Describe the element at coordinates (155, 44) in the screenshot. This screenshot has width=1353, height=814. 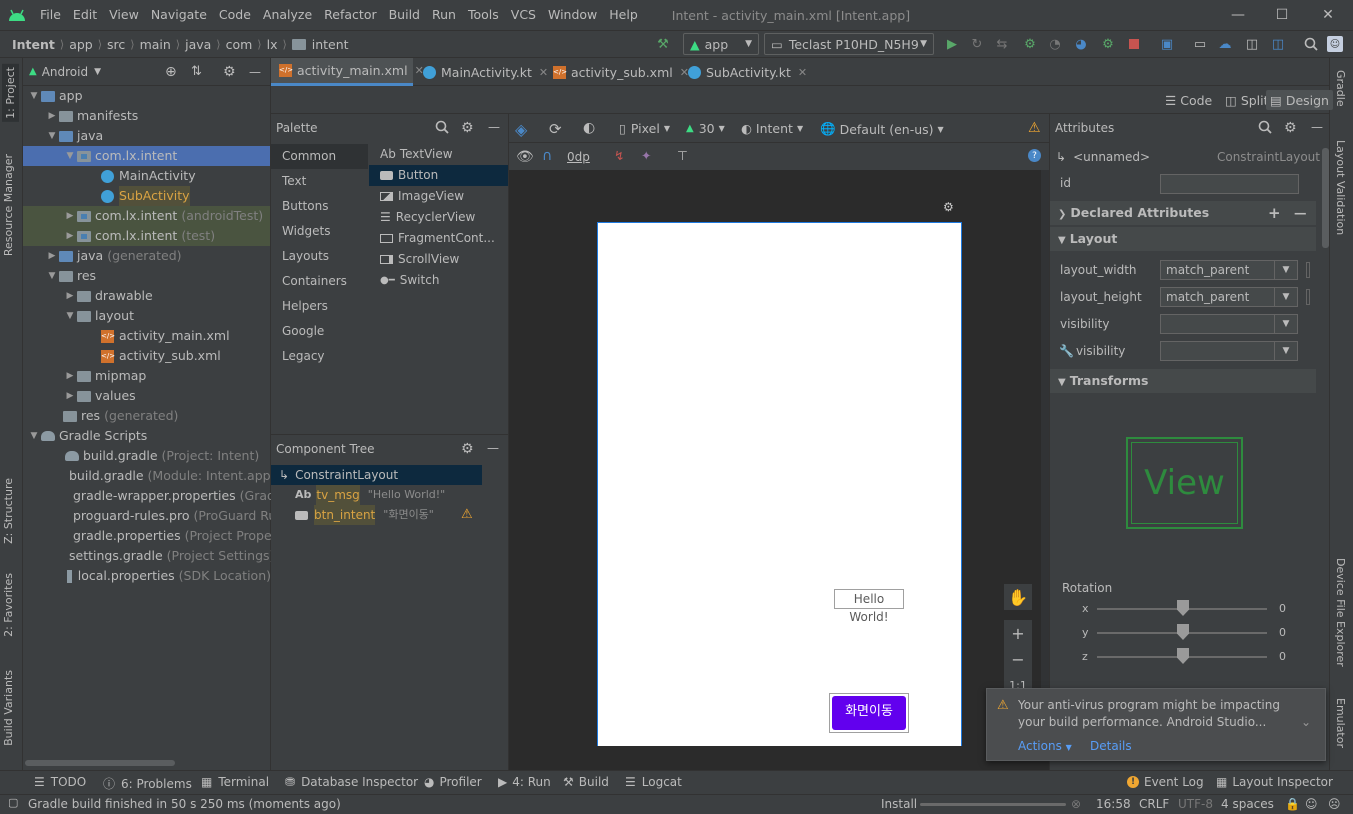
I see `breadcrumb-item: main` at that location.